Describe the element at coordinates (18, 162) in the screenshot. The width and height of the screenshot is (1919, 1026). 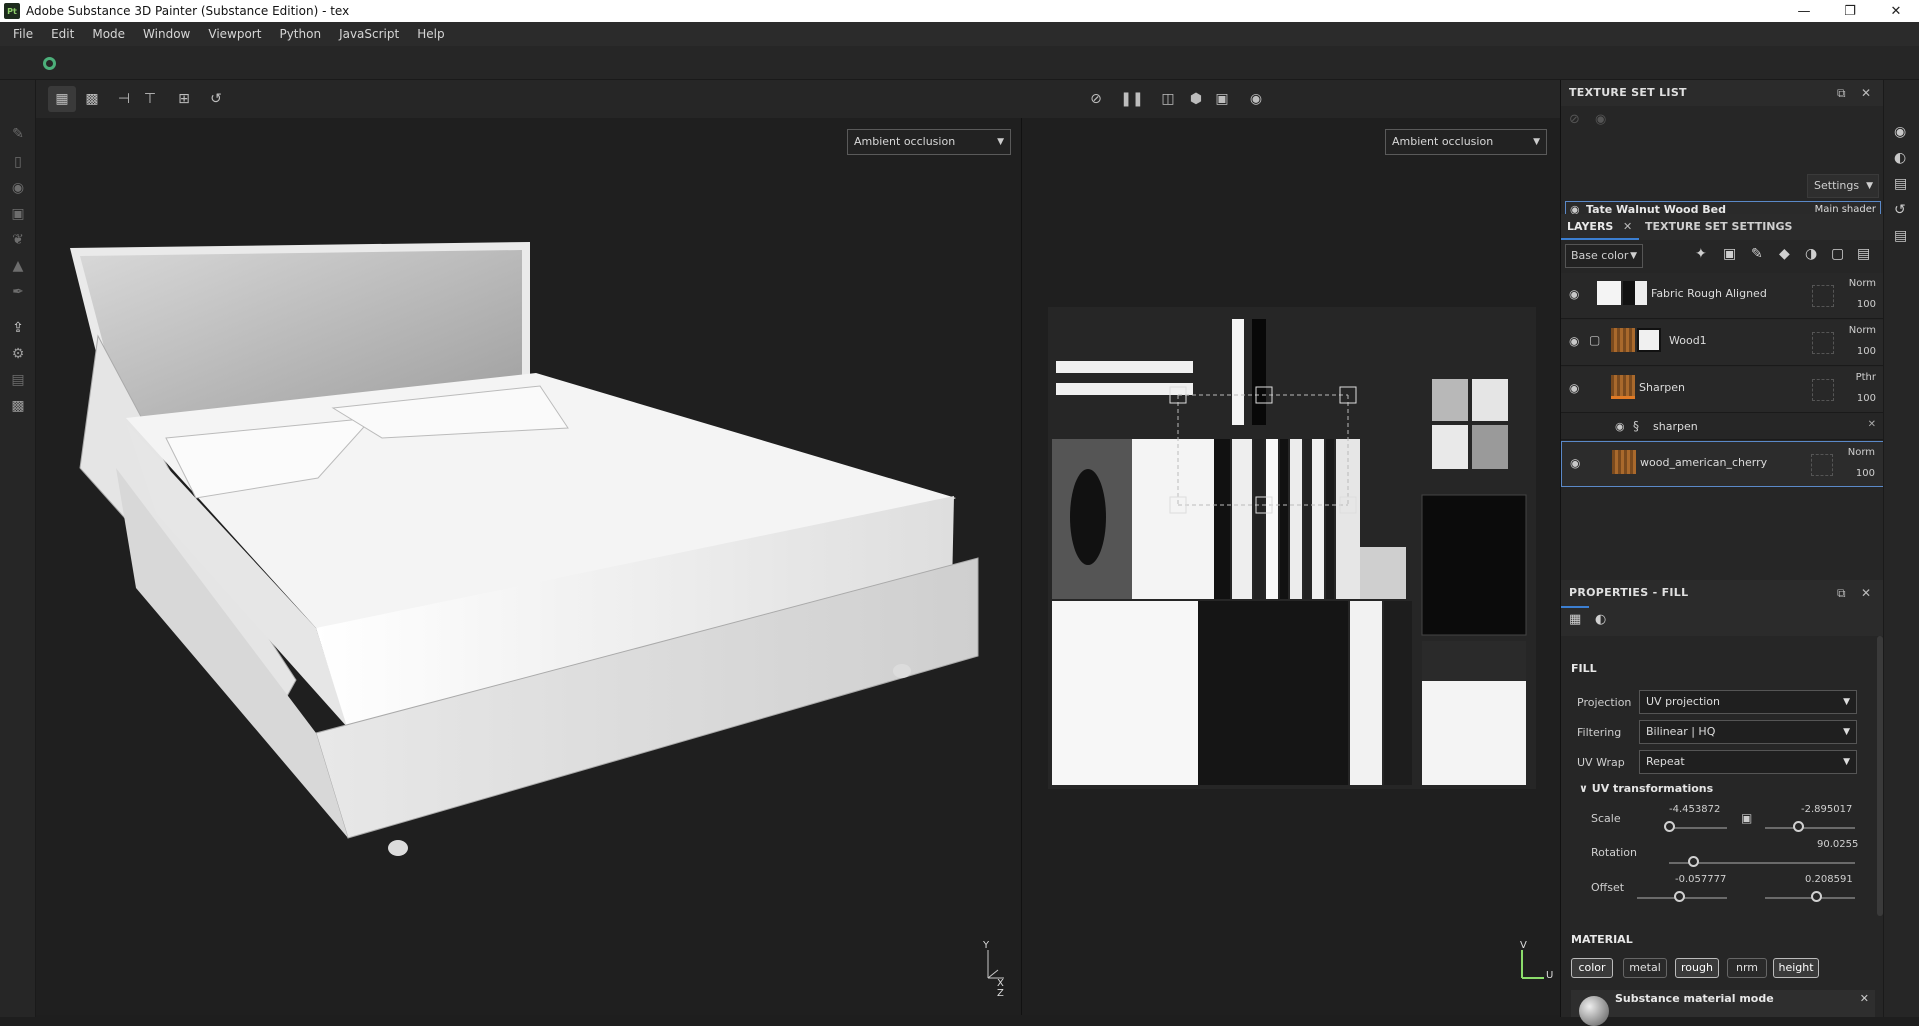
I see `eraser-icon: ▯` at that location.